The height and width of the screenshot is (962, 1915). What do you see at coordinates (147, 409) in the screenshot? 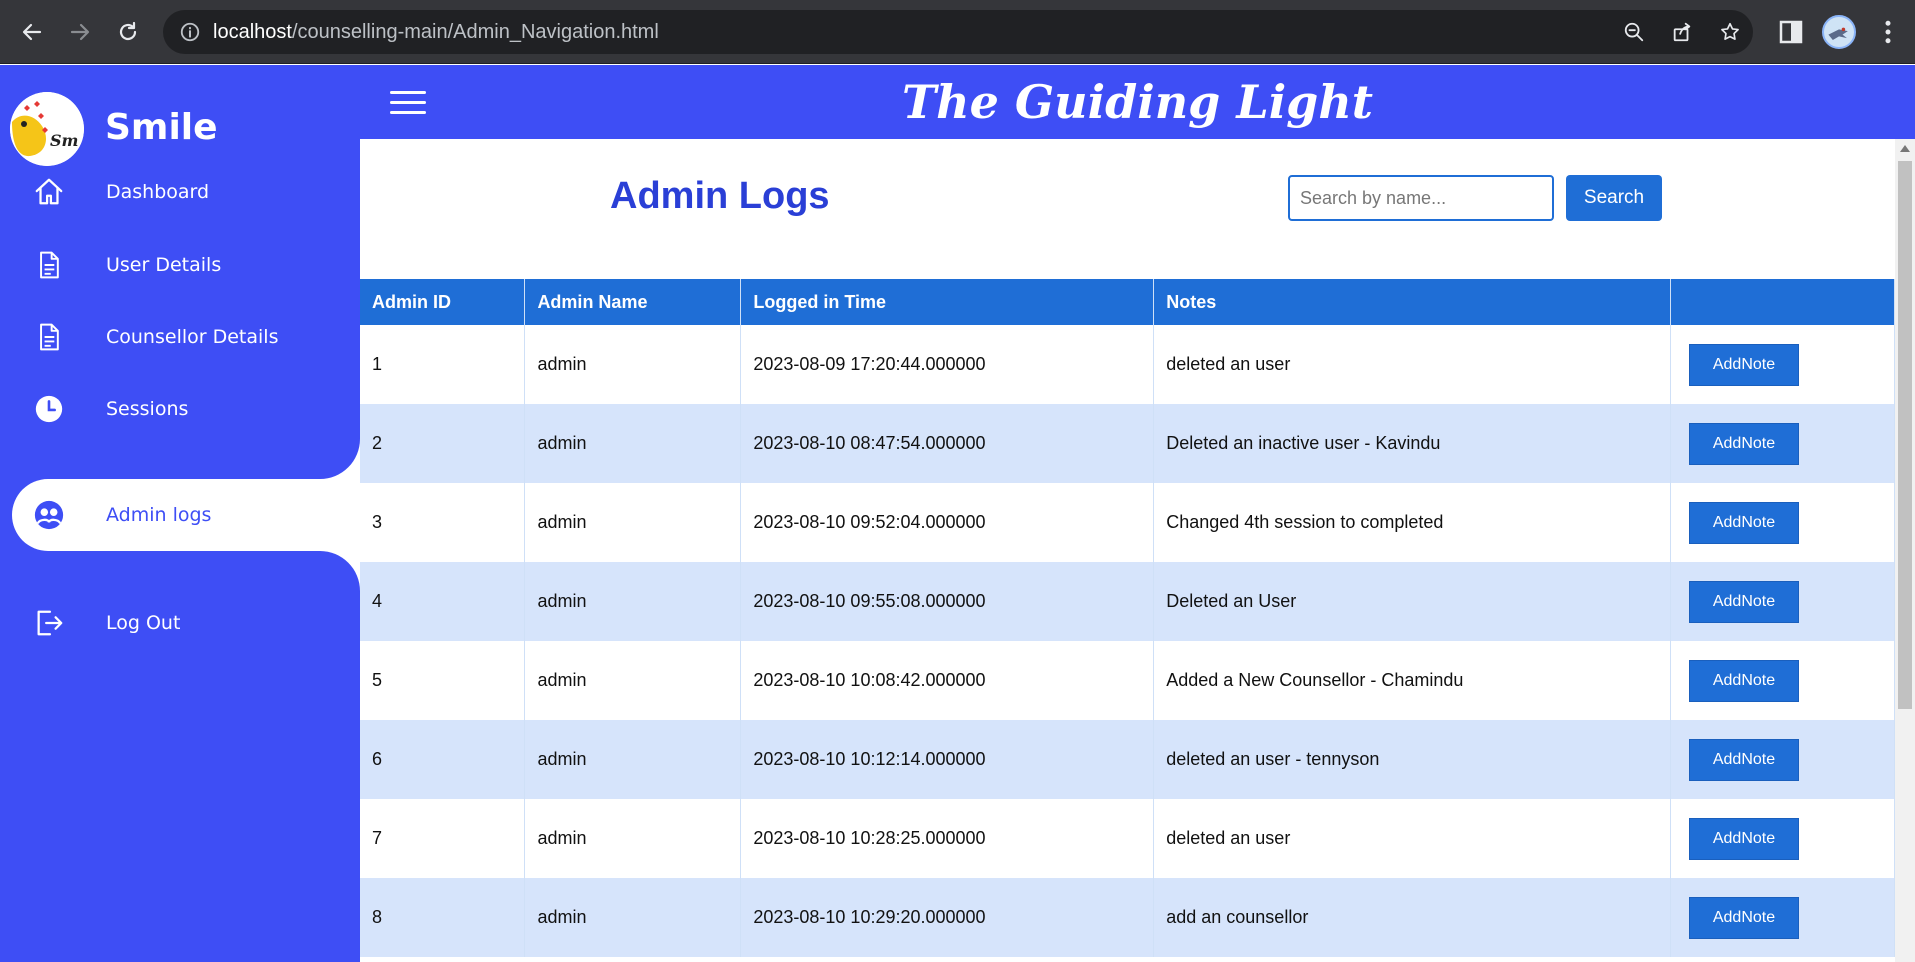
I see `sidebar-item-label: Sessions` at bounding box center [147, 409].